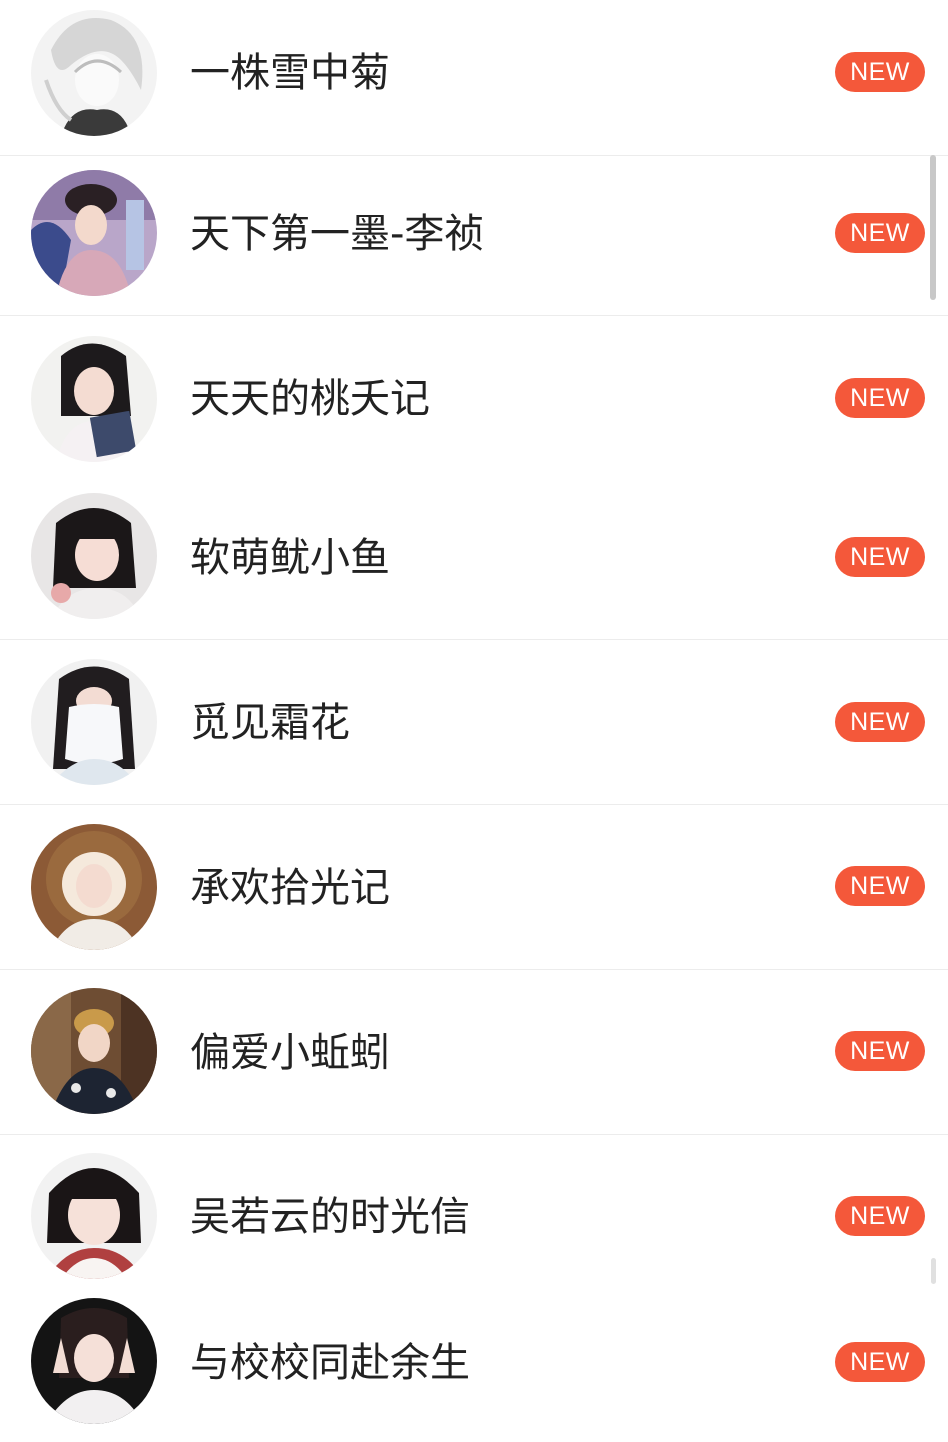 The height and width of the screenshot is (1442, 948). Describe the element at coordinates (290, 73) in the screenshot. I see `item-name: 一株雪中菊` at that location.